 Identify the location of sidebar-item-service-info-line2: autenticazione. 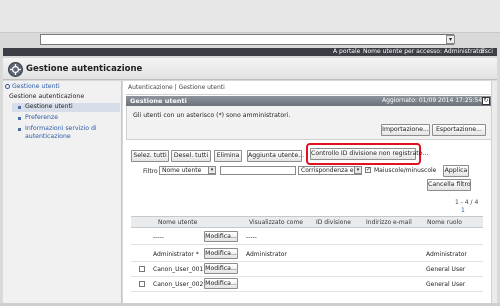
(48, 136).